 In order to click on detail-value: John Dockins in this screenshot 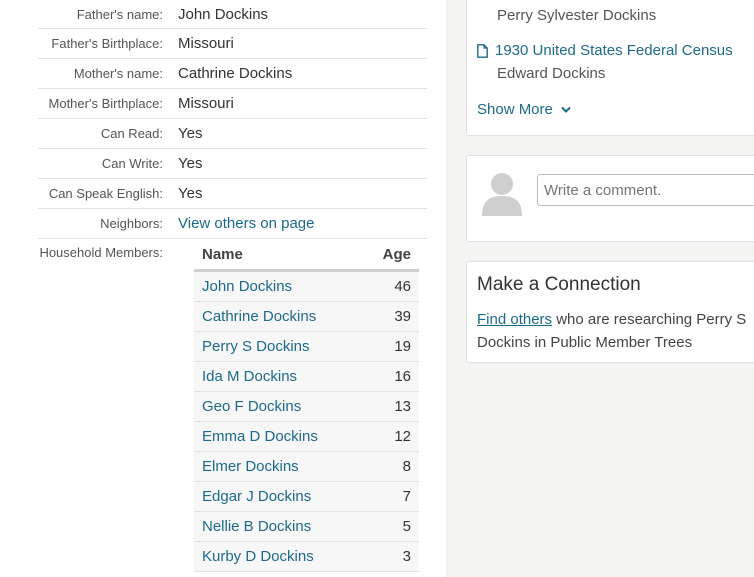, I will do `click(223, 14)`.